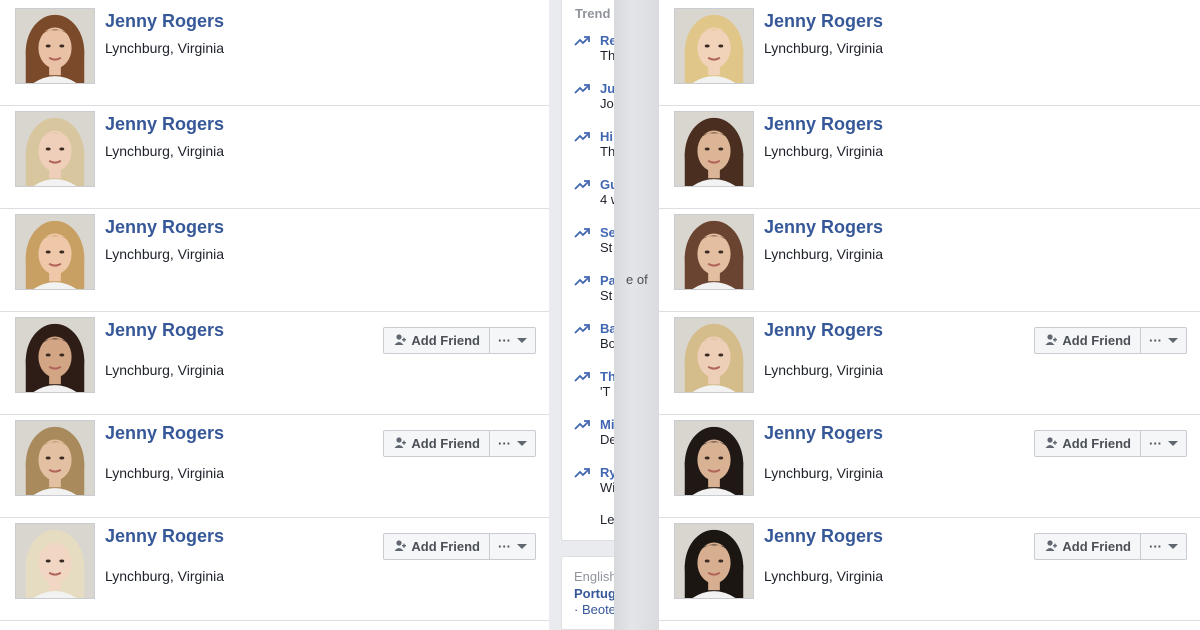  Describe the element at coordinates (595, 576) in the screenshot. I see `current-language: English` at that location.